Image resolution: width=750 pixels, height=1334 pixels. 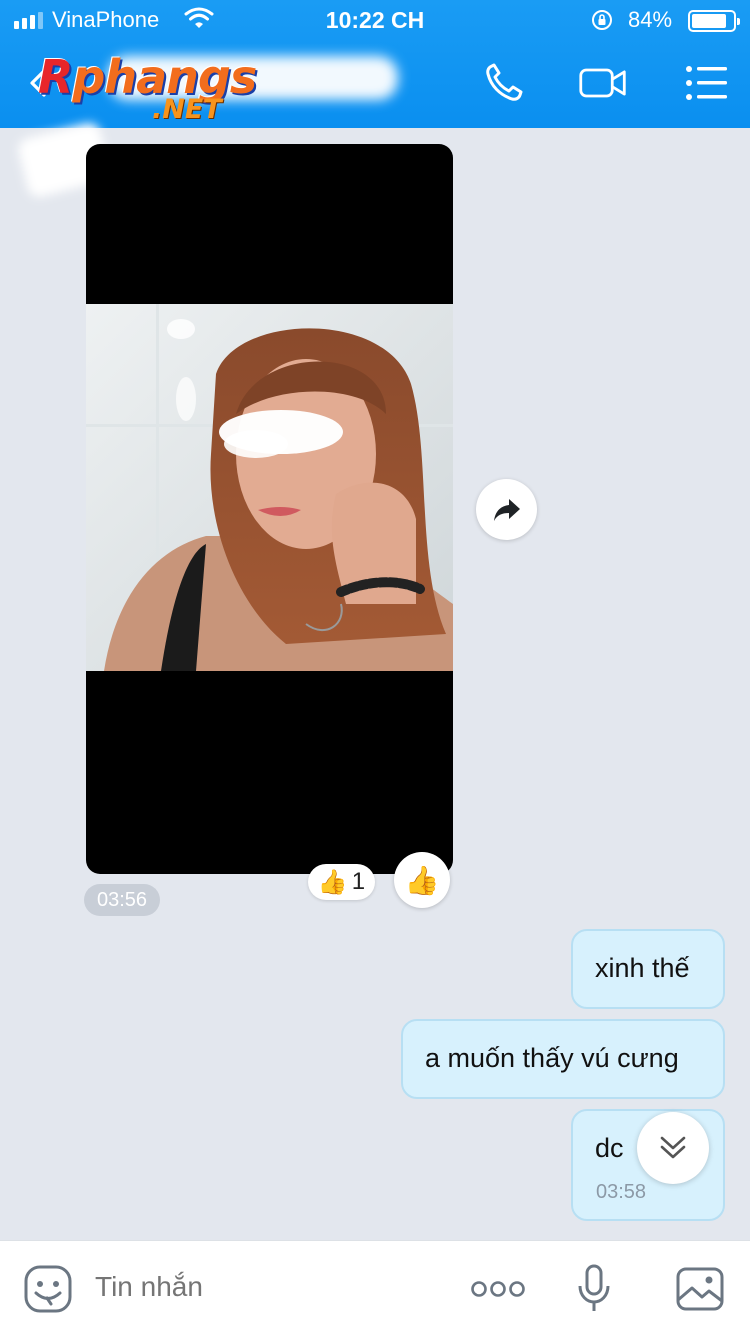 What do you see at coordinates (505, 83) in the screenshot?
I see `phone-icon` at bounding box center [505, 83].